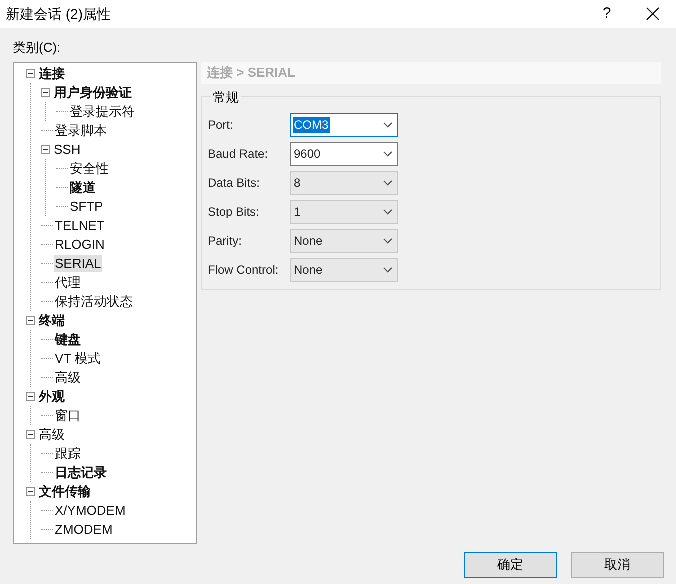  I want to click on tree-item: 登录脚本, so click(81, 130).